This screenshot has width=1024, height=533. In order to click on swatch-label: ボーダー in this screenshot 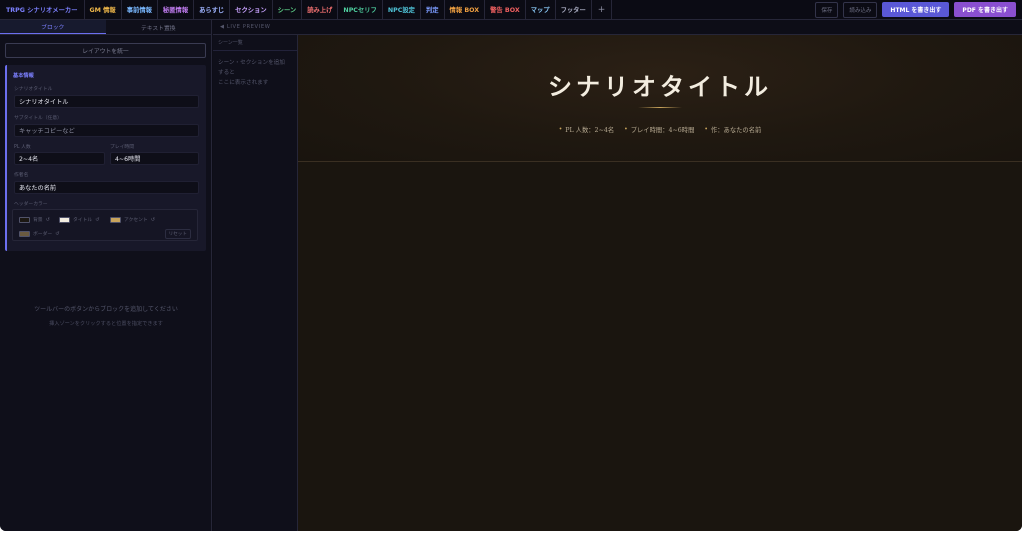, I will do `click(43, 234)`.